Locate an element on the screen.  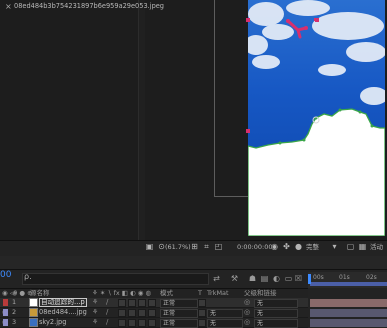
trkmat-header: TrkMat is located at coordinates (218, 293).